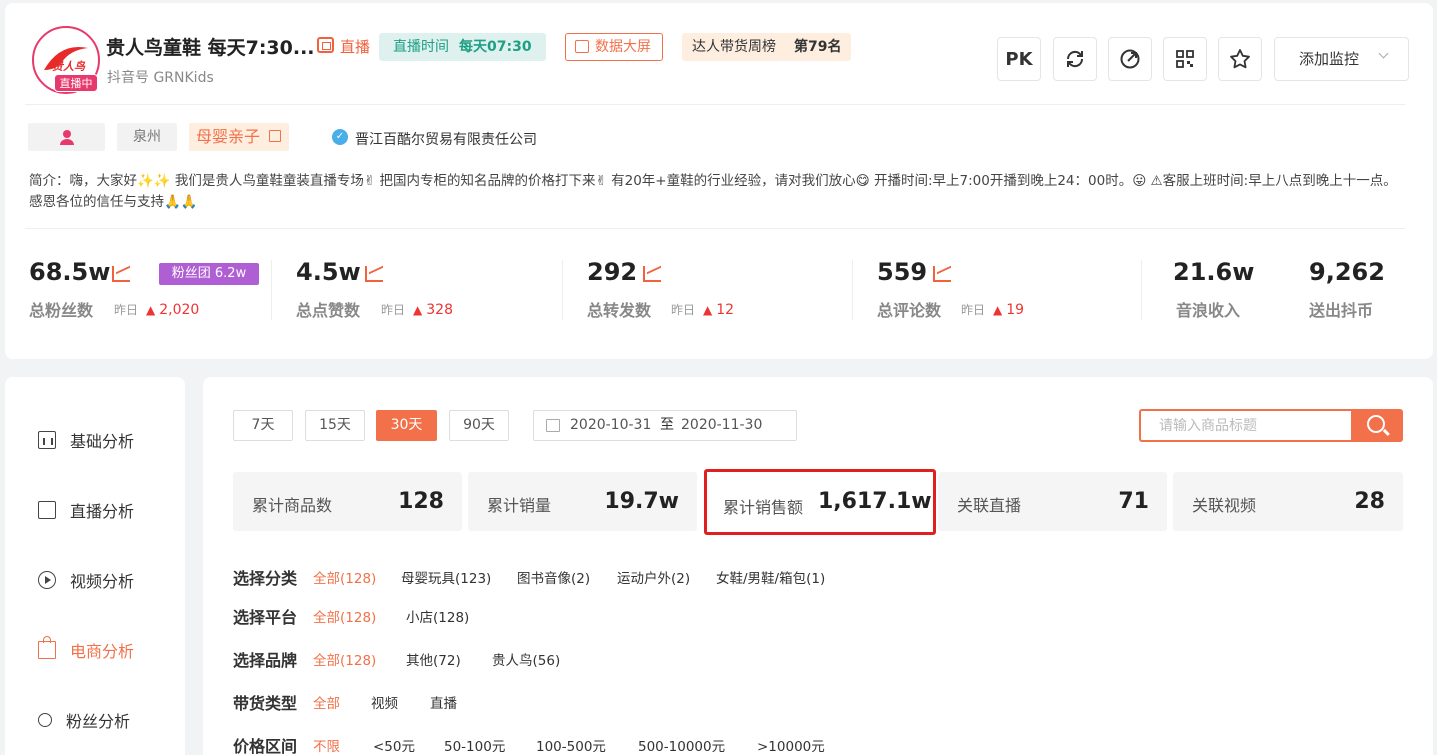  Describe the element at coordinates (770, 577) in the screenshot. I see `filter-option: 女鞋/男鞋/箱包(1)` at that location.